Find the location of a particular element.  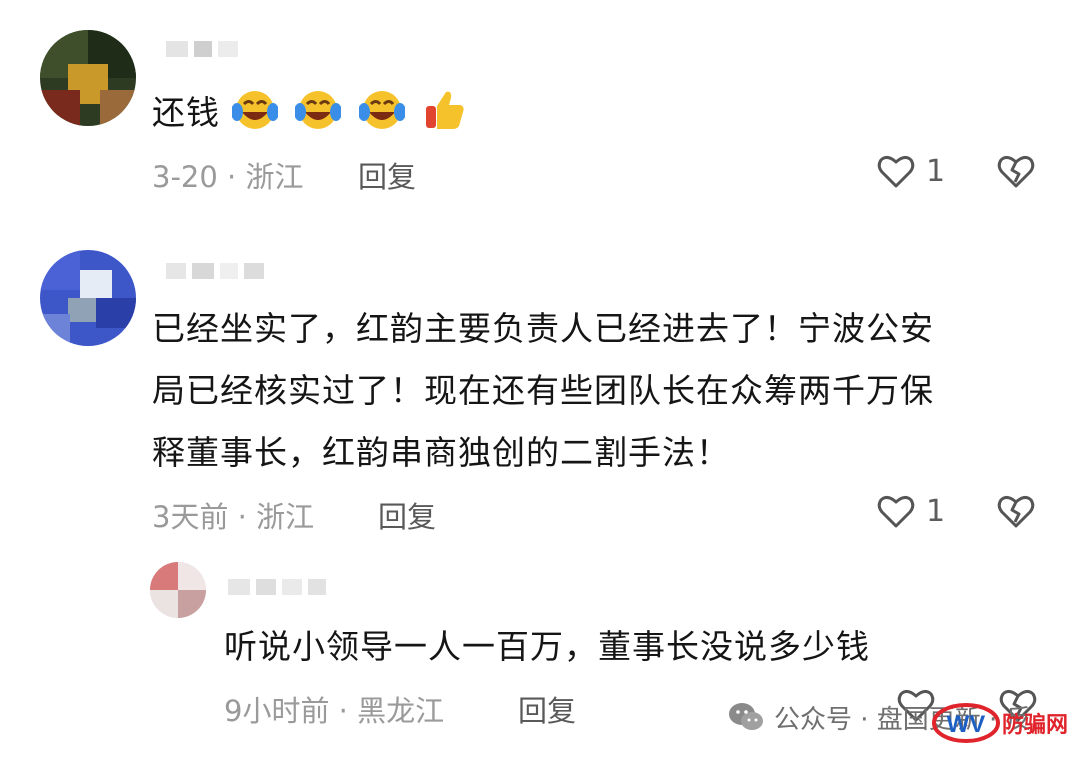

thumbs-up-emoji-icon is located at coordinates (445, 110).